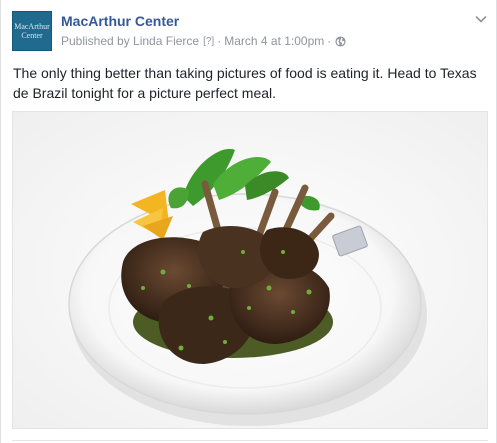 This screenshot has width=497, height=443. I want to click on chevron-down-icon, so click(481, 19).